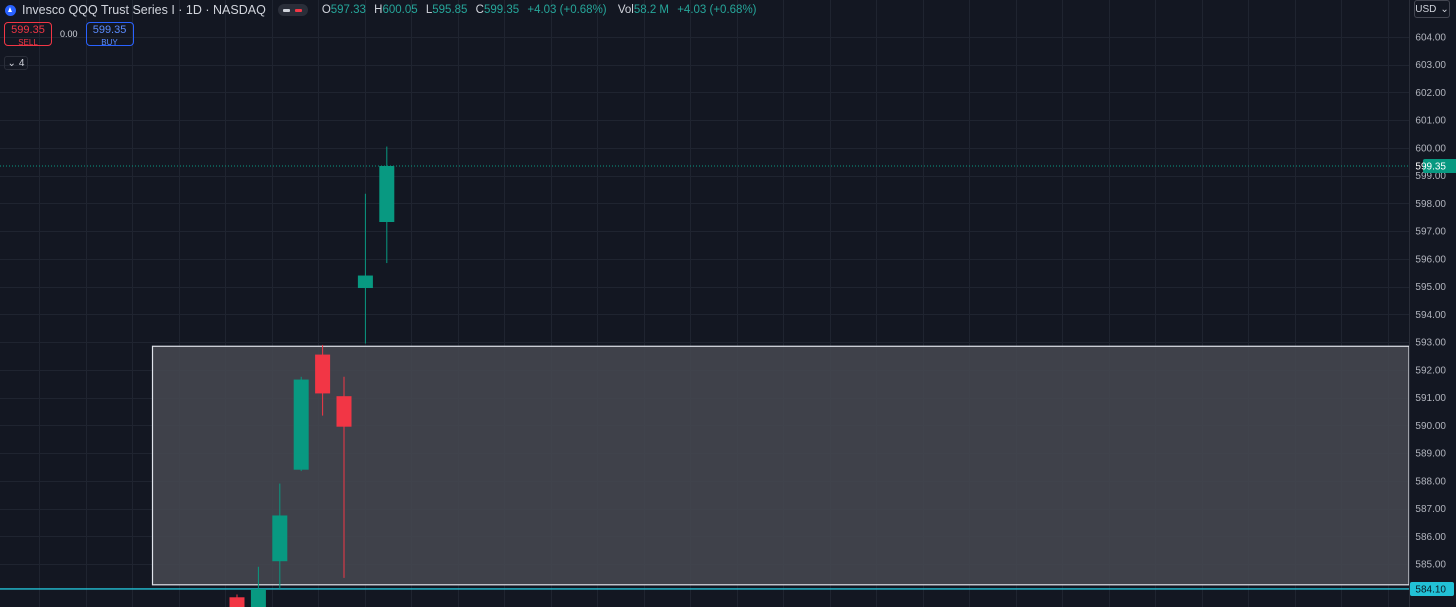  What do you see at coordinates (1430, 370) in the screenshot?
I see `price-tick-label: 592.00` at bounding box center [1430, 370].